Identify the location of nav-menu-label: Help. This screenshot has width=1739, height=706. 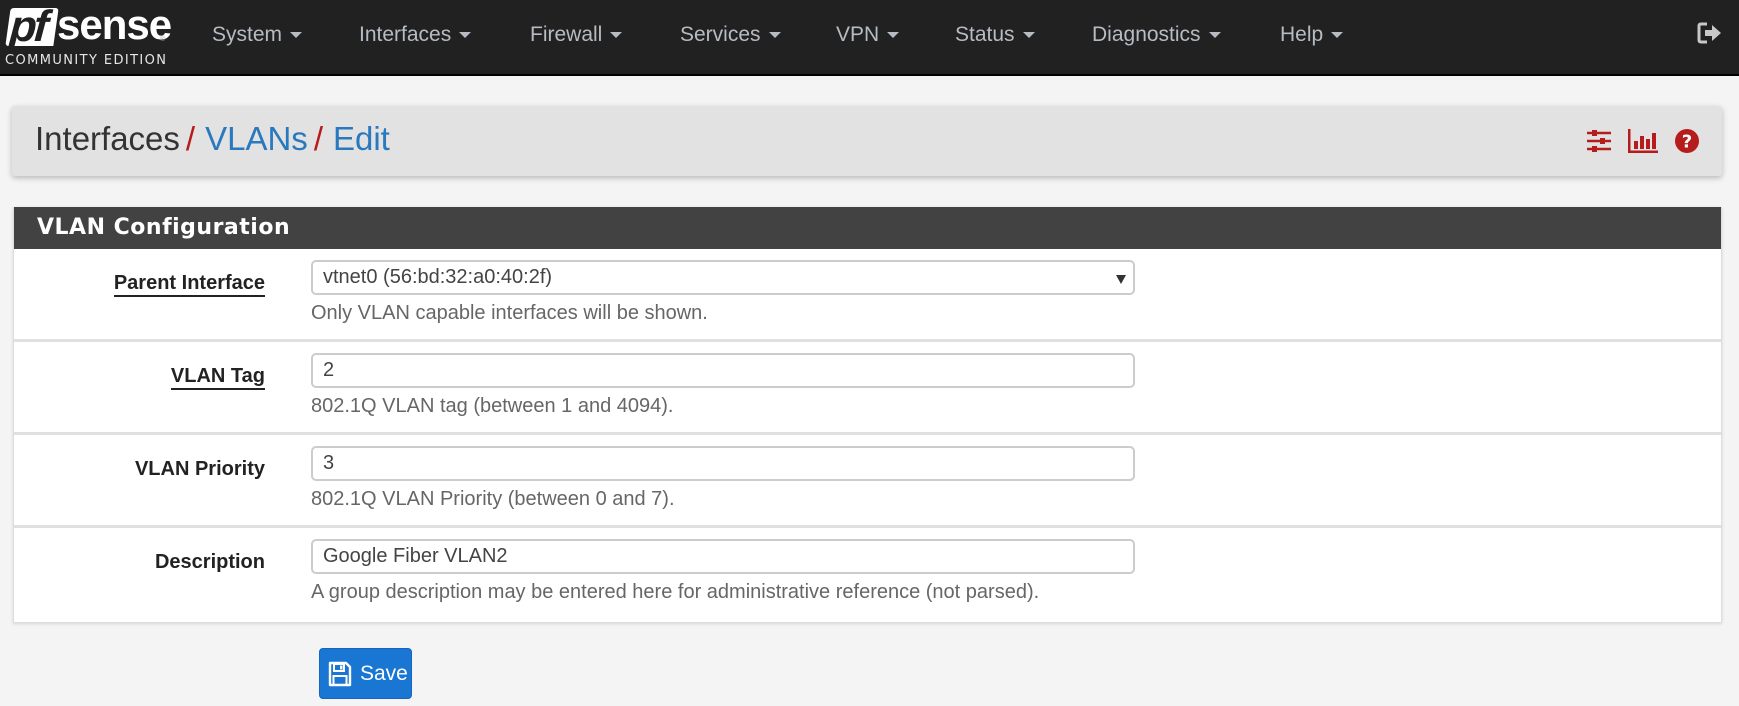
(1302, 34).